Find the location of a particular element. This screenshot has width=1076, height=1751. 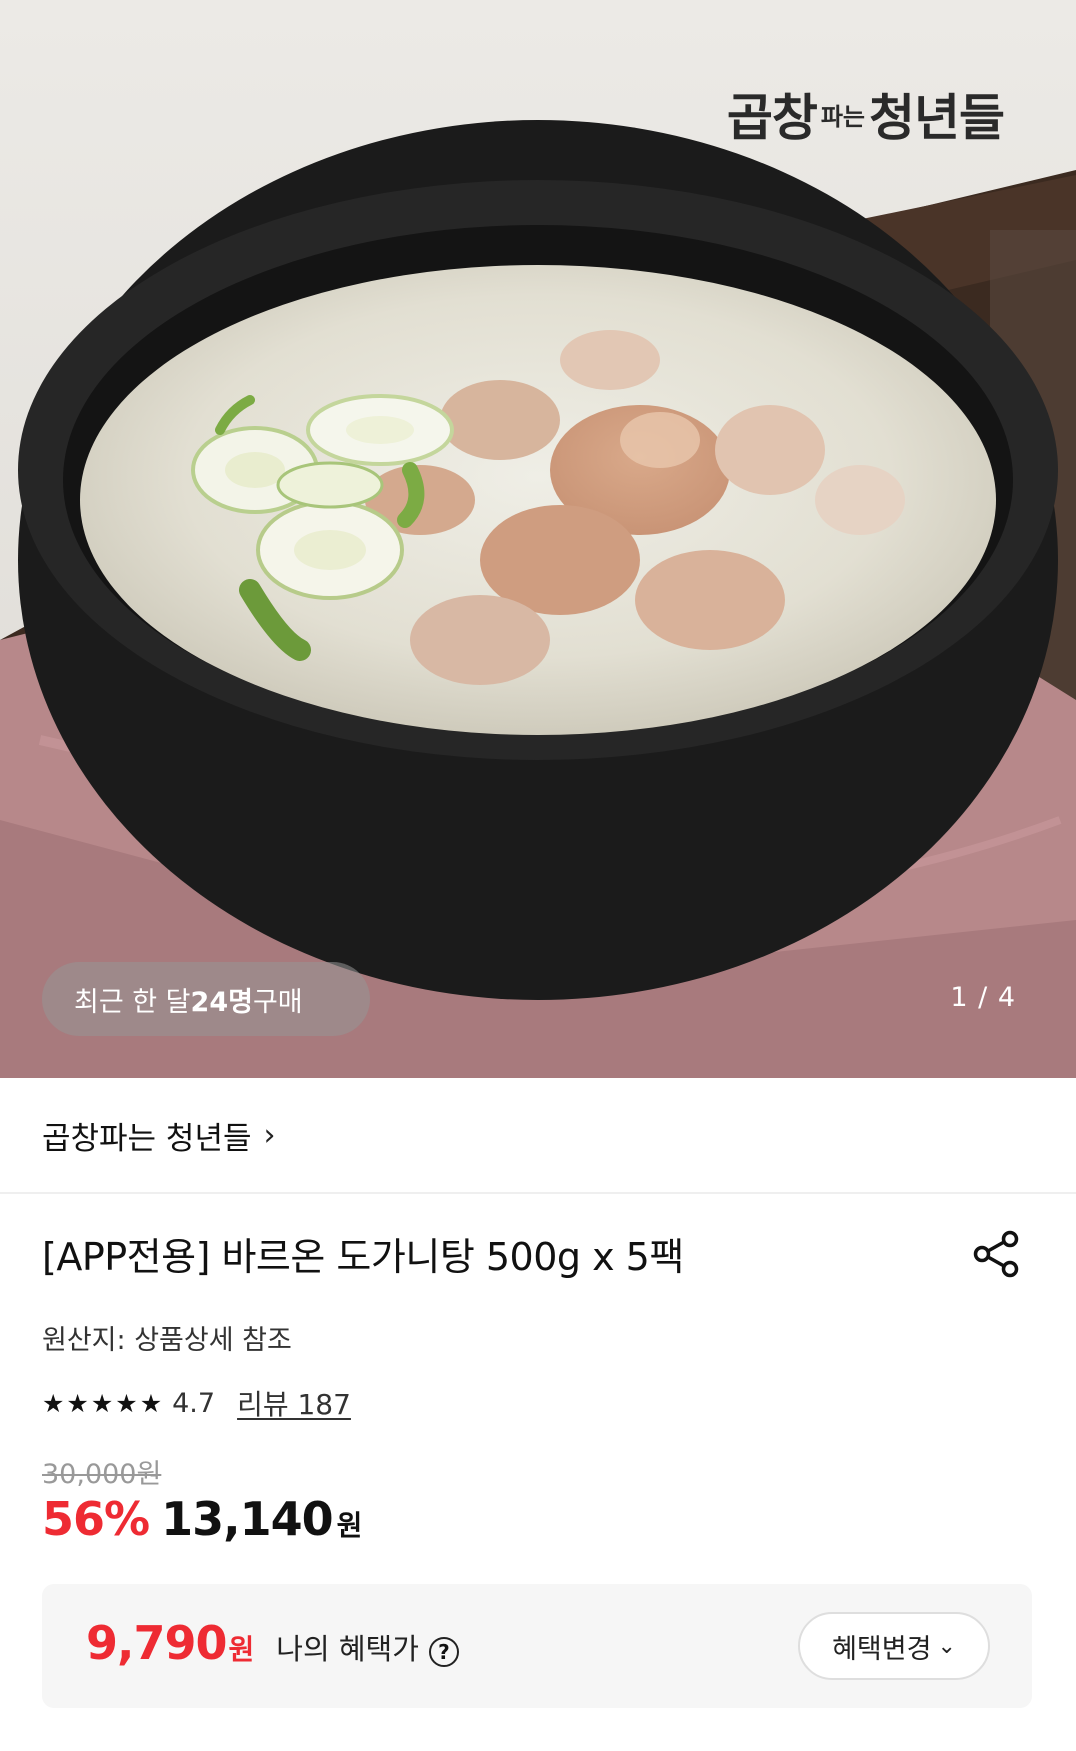

rating-stars: ★ ★ ★ ★ ★ is located at coordinates (102, 1403).